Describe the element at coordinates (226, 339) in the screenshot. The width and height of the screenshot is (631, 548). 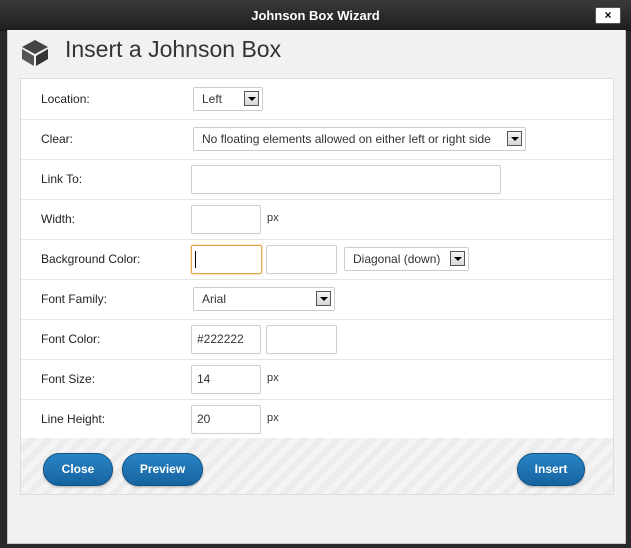
I see `font-color-input: #222222` at that location.